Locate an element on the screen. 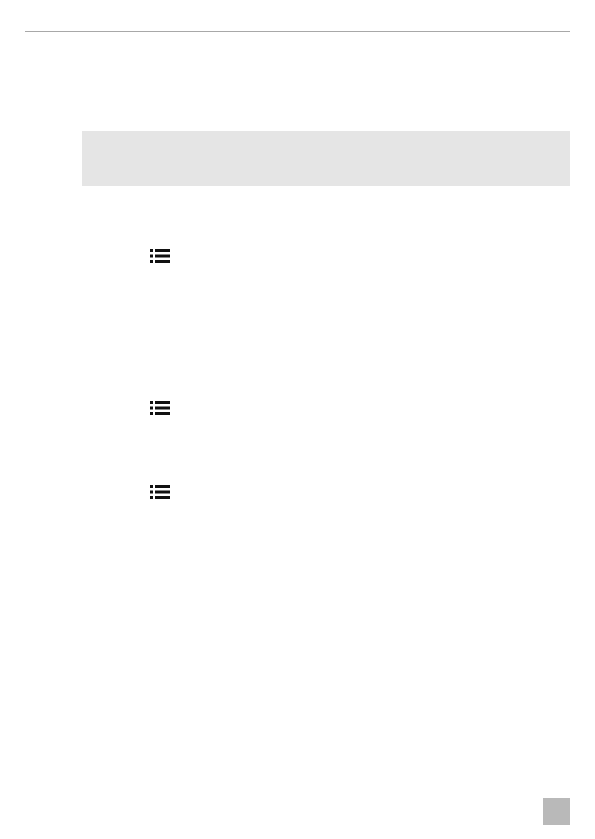  shaded-info-box is located at coordinates (326, 158).